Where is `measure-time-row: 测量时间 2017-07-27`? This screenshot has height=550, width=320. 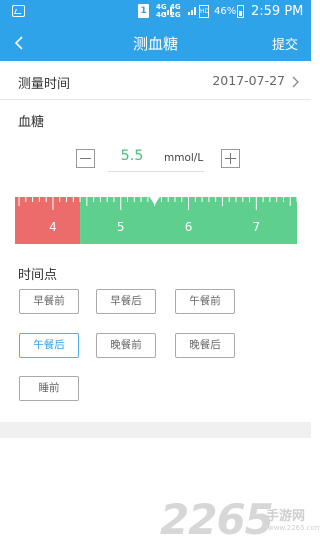 measure-time-row: 测量时间 2017-07-27 is located at coordinates (155, 82).